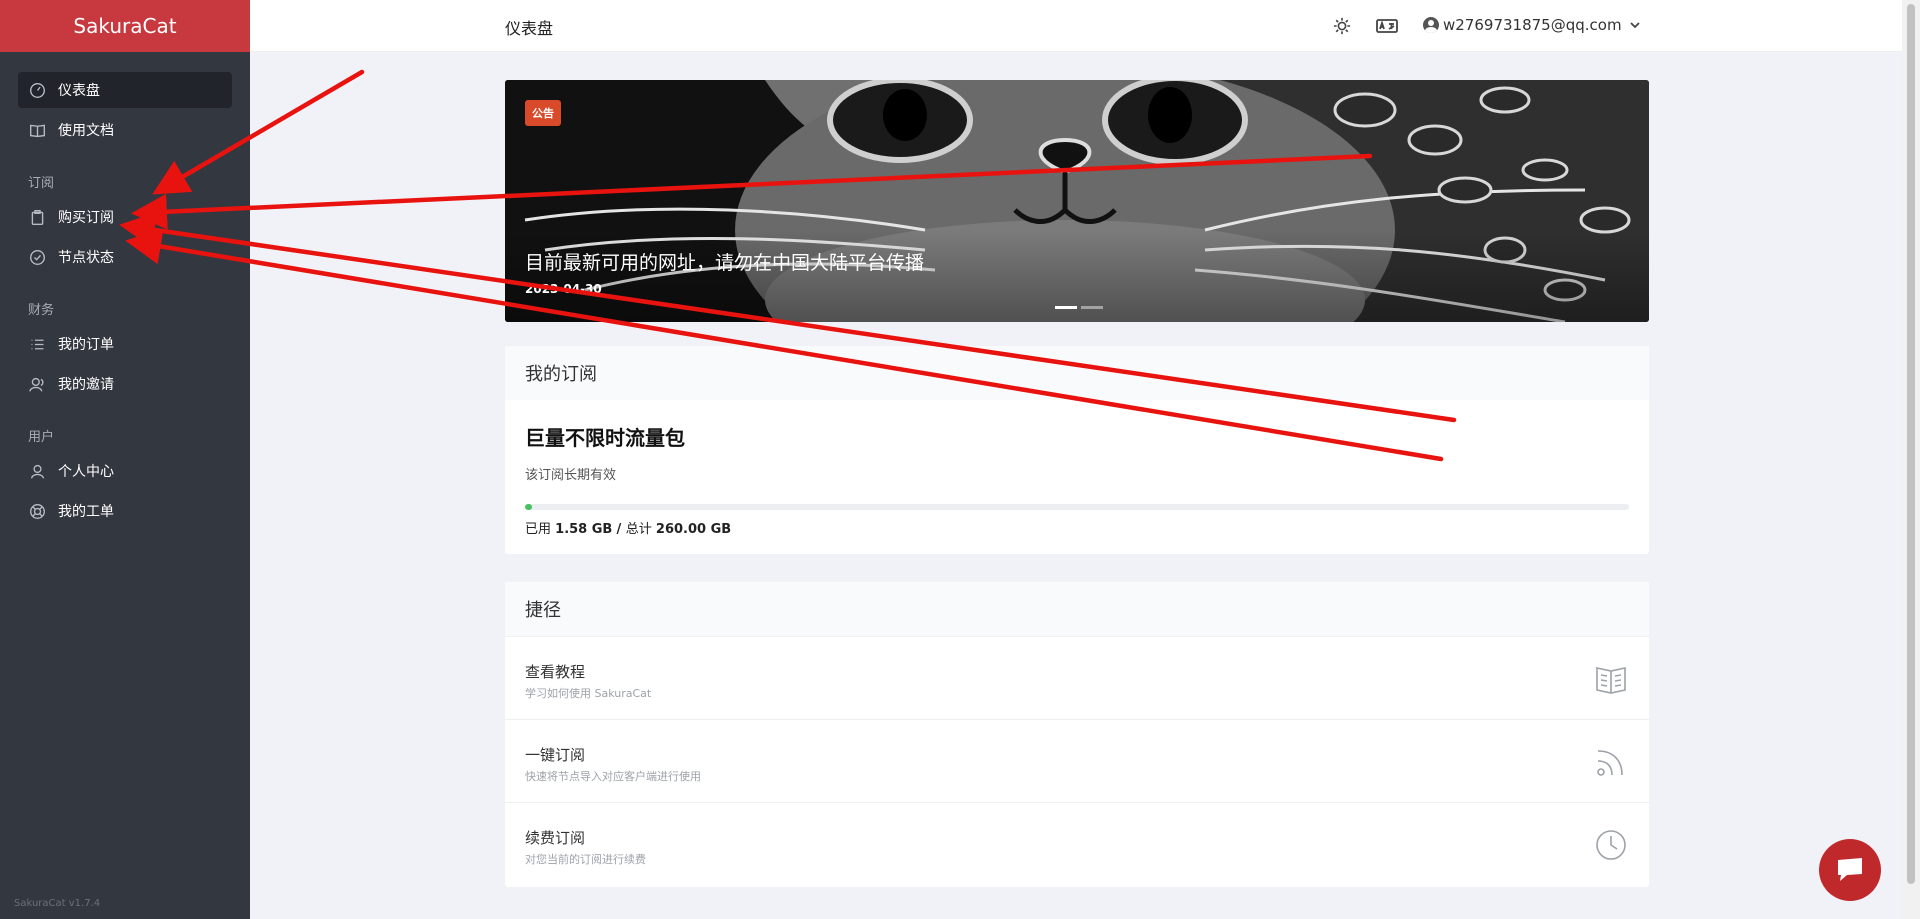 The image size is (1920, 919). What do you see at coordinates (613, 776) in the screenshot?
I see `shortcut-desc: 快速将节点导入对应客户端进行使用` at bounding box center [613, 776].